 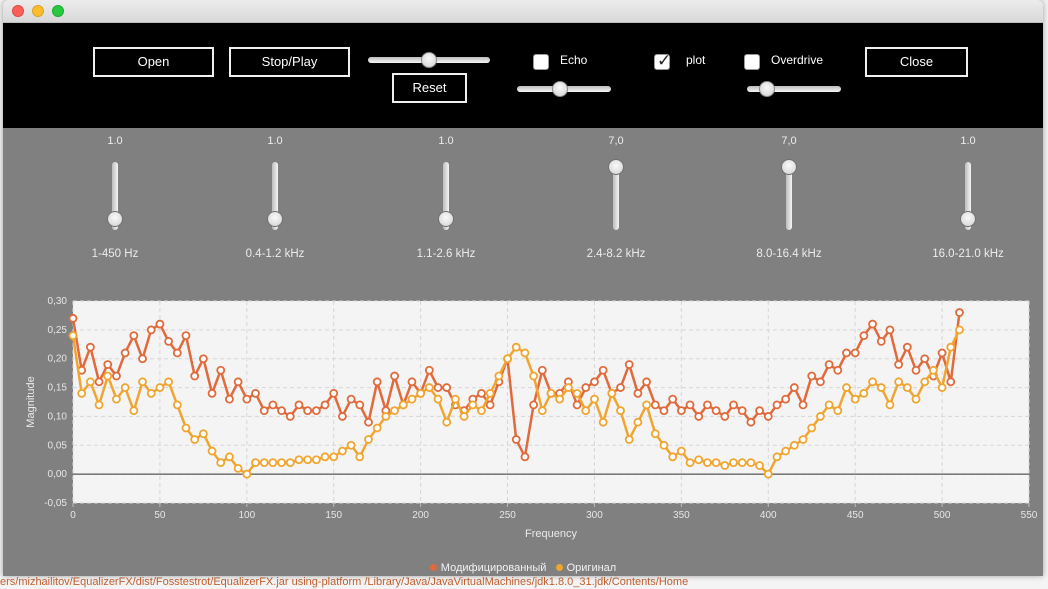 What do you see at coordinates (420, 515) in the screenshot?
I see `x-tick-label: 200` at bounding box center [420, 515].